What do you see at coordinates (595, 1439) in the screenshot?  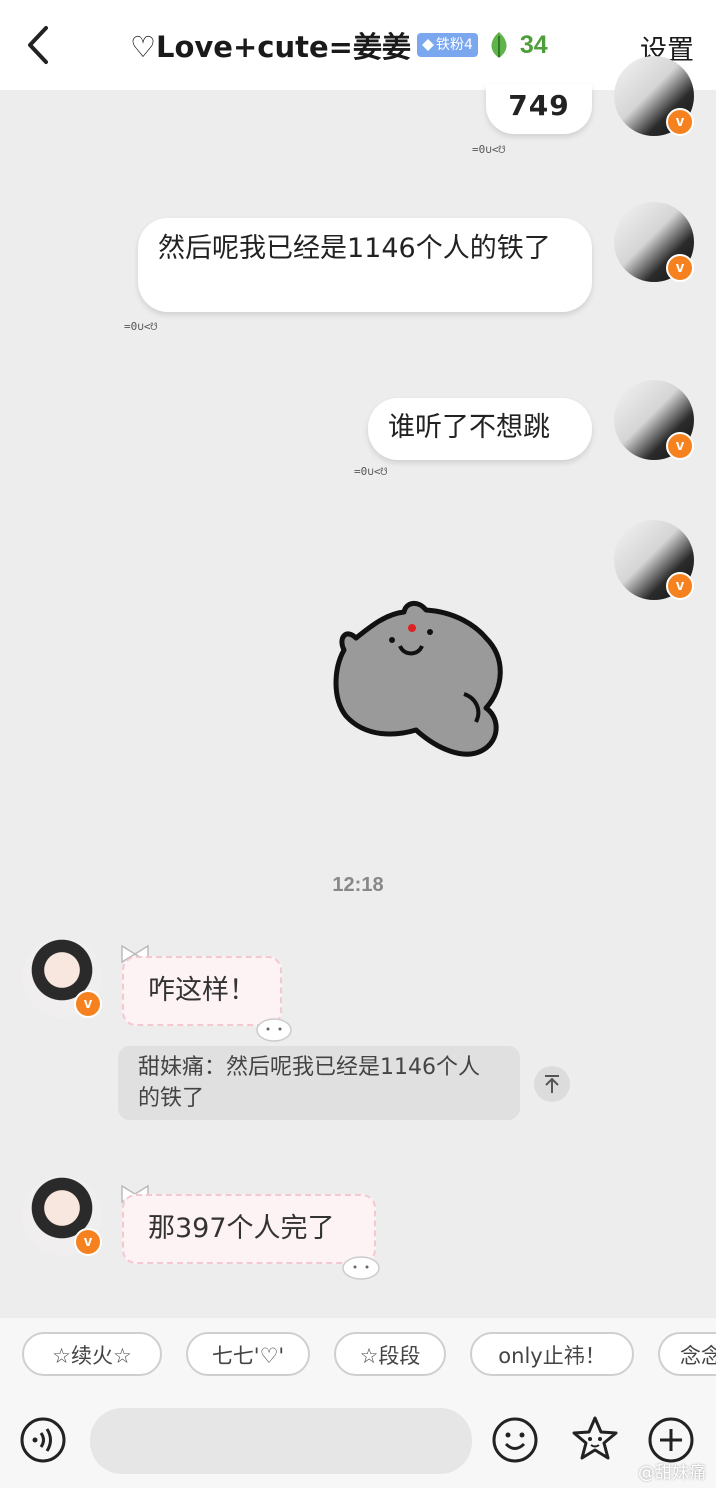 I see `sticker-star-icon` at bounding box center [595, 1439].